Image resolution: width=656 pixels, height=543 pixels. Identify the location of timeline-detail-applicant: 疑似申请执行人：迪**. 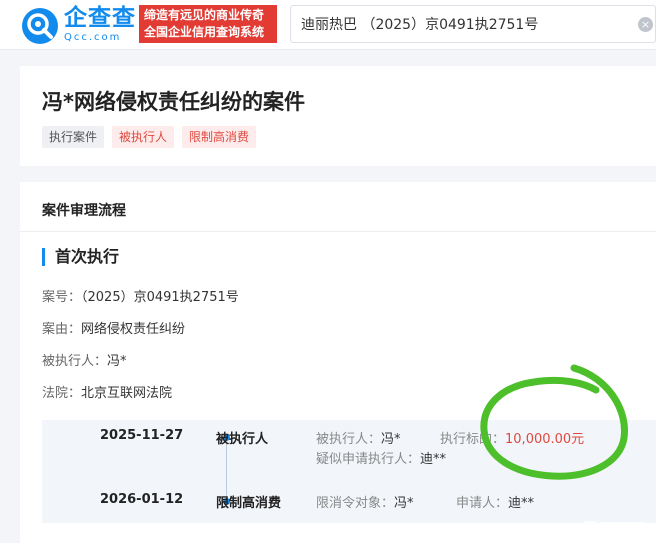
(381, 457).